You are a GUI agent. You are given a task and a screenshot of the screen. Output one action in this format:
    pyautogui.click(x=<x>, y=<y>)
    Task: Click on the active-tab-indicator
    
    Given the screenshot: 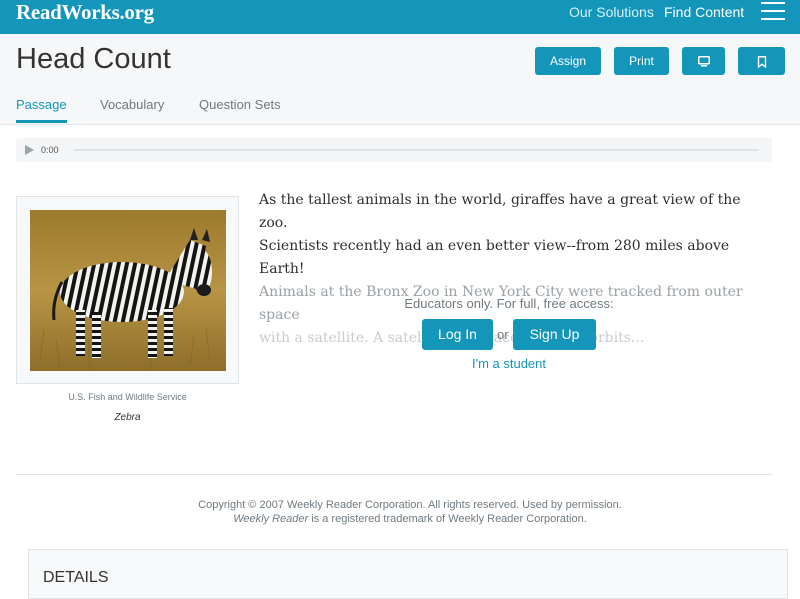 What is the action you would take?
    pyautogui.click(x=41, y=121)
    